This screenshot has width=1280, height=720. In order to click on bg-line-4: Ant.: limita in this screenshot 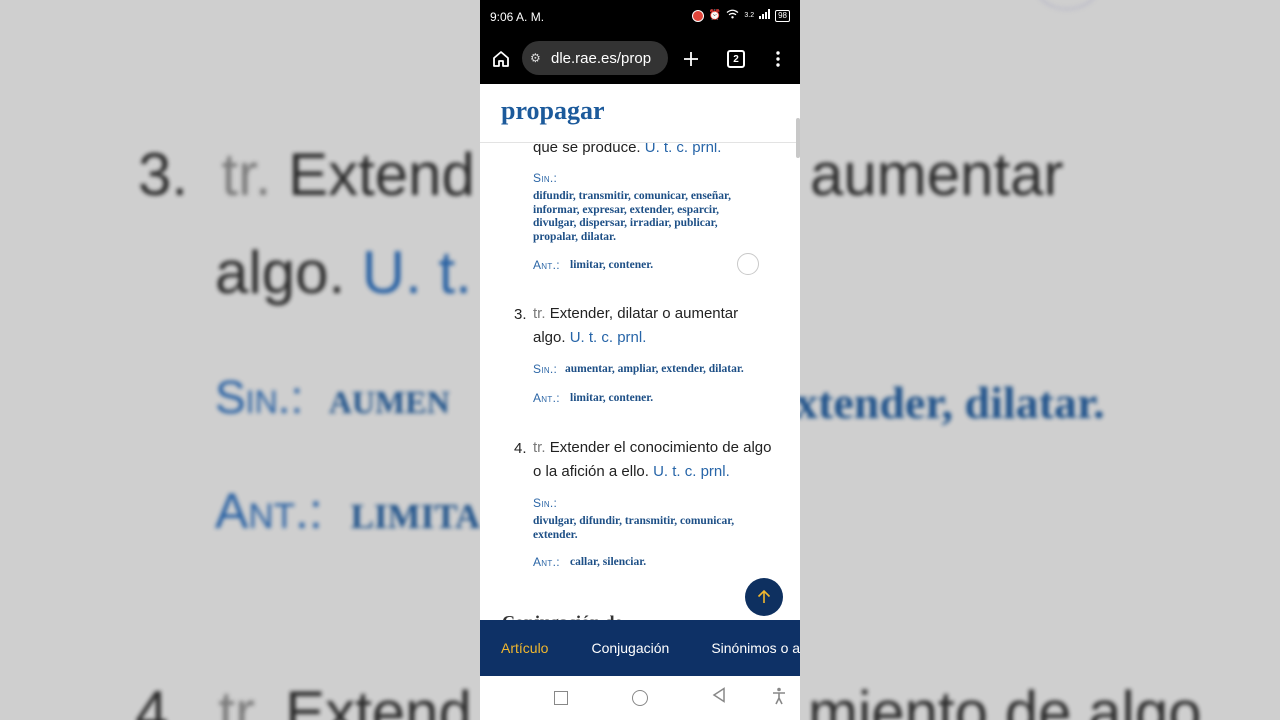, I will do `click(348, 511)`.